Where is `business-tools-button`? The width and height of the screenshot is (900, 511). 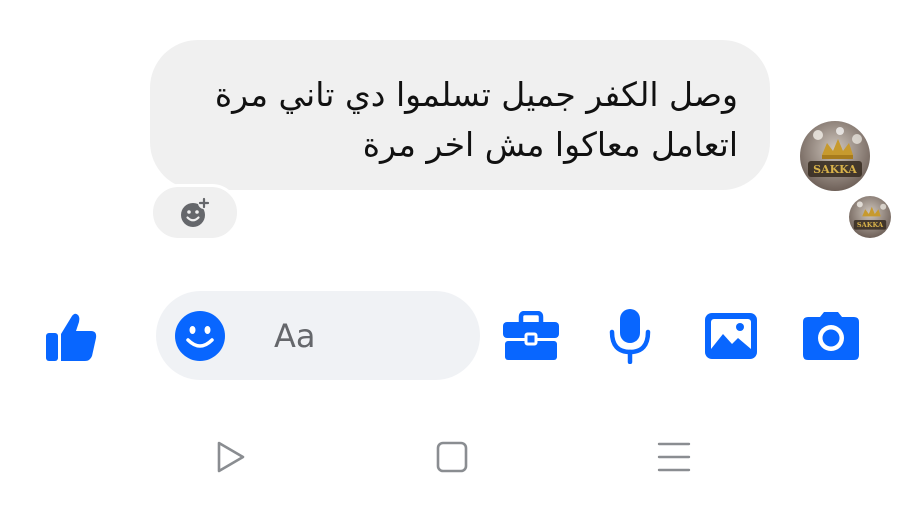
business-tools-button is located at coordinates (531, 336).